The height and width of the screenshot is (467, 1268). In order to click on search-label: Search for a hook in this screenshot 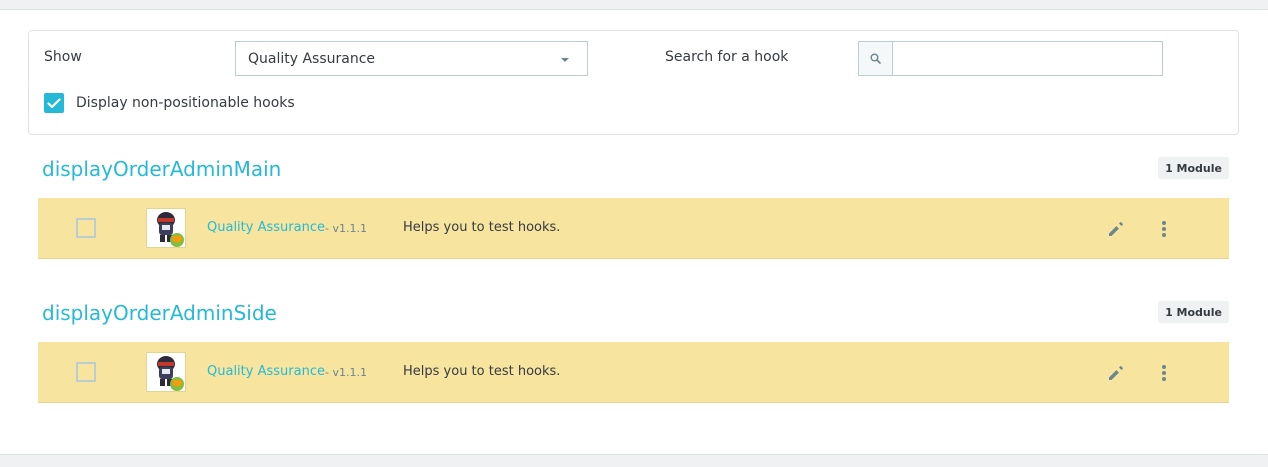, I will do `click(727, 57)`.